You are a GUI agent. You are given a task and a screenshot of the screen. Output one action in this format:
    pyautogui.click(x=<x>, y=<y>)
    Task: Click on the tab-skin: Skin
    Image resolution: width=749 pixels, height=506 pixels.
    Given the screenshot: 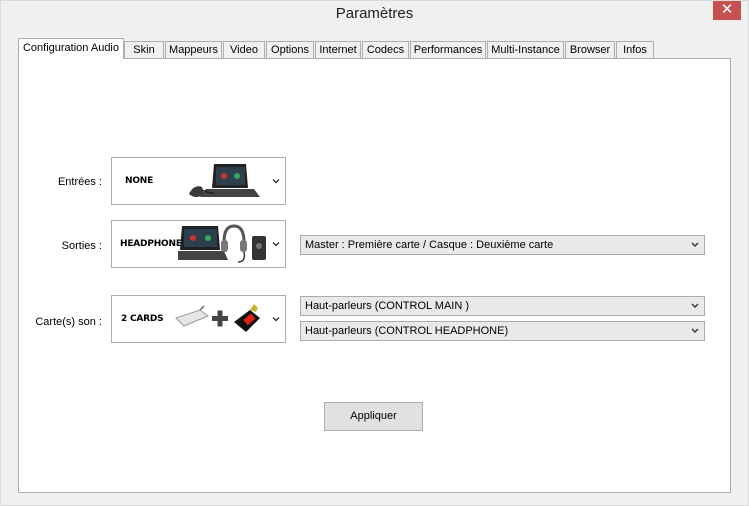 What is the action you would take?
    pyautogui.click(x=144, y=49)
    